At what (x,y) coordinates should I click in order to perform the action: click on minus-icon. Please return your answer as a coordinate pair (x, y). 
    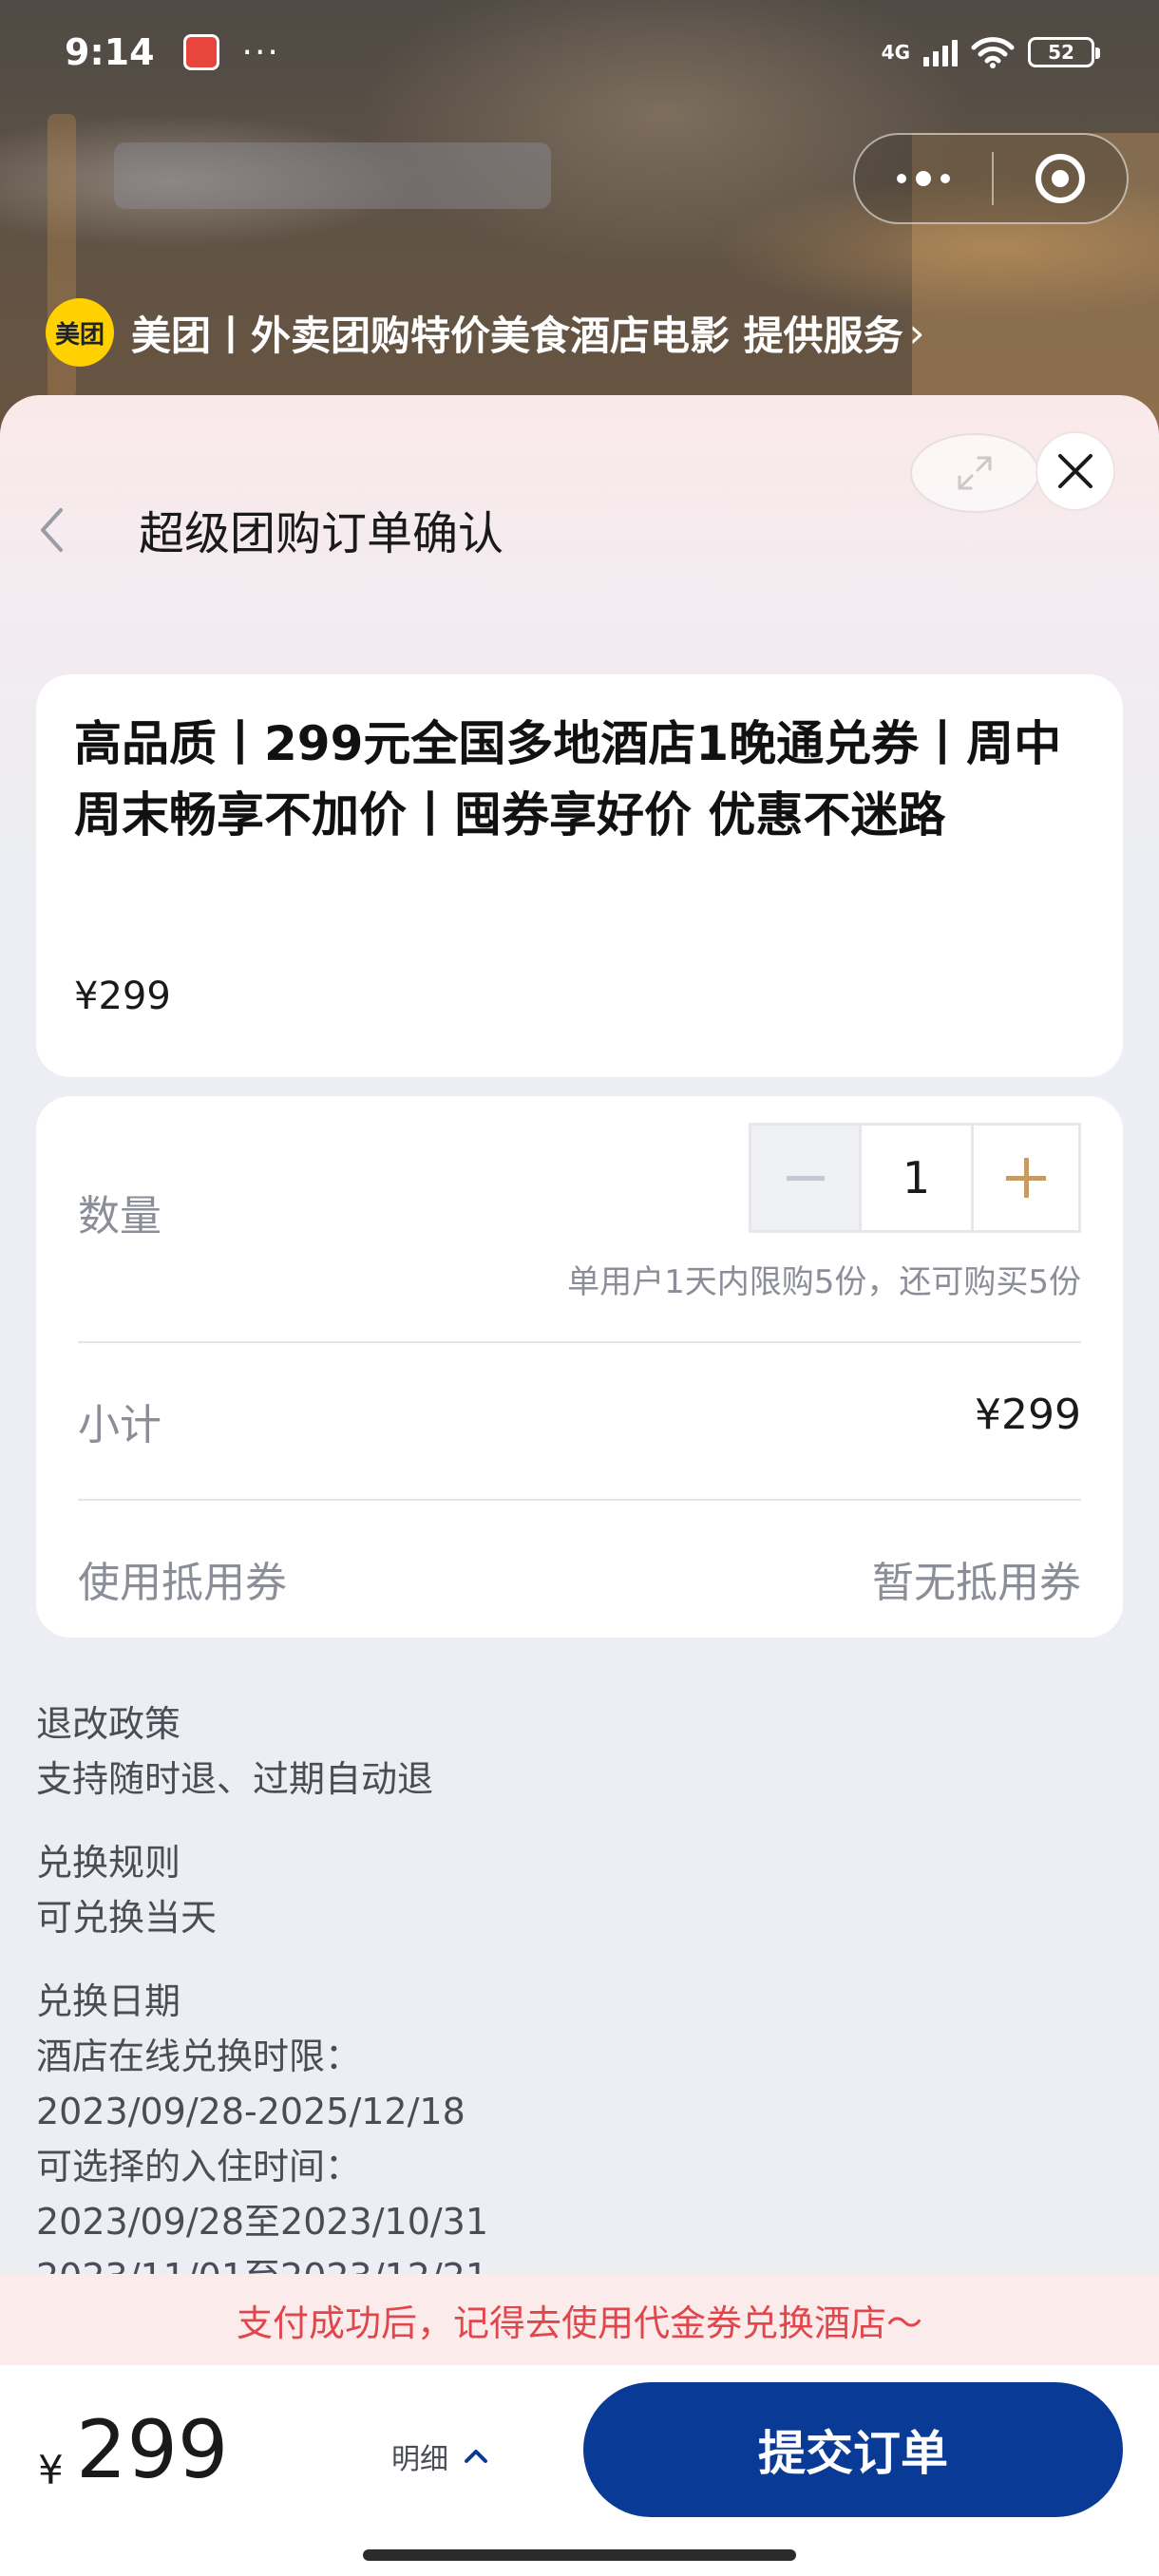
    Looking at the image, I should click on (805, 1178).